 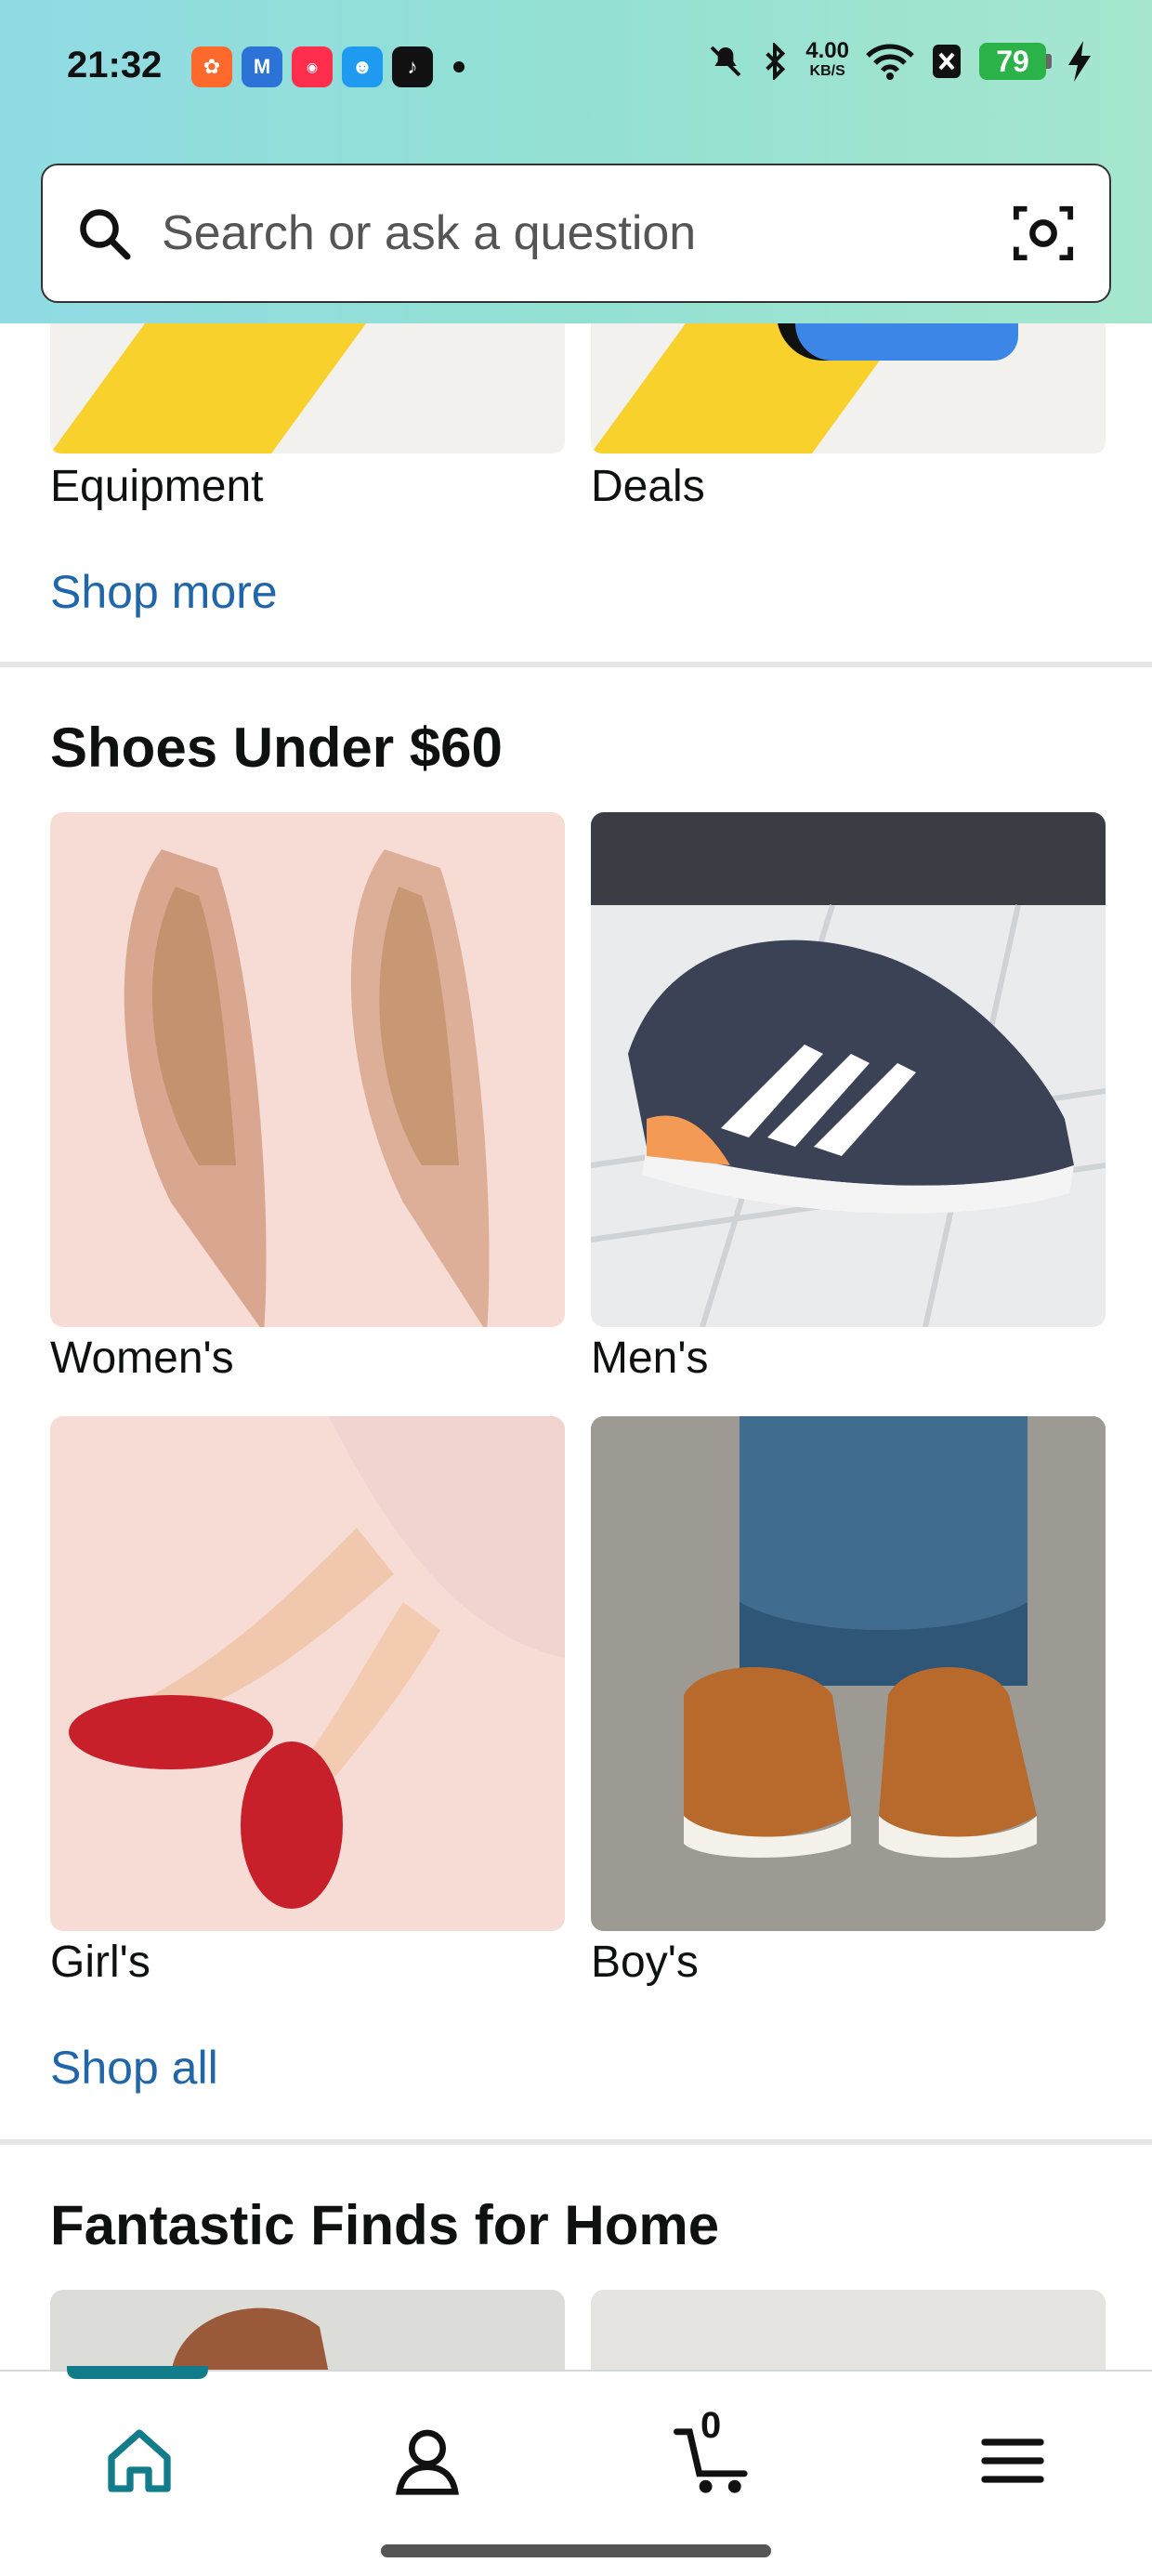 I want to click on product-tile-boys, so click(x=848, y=1673).